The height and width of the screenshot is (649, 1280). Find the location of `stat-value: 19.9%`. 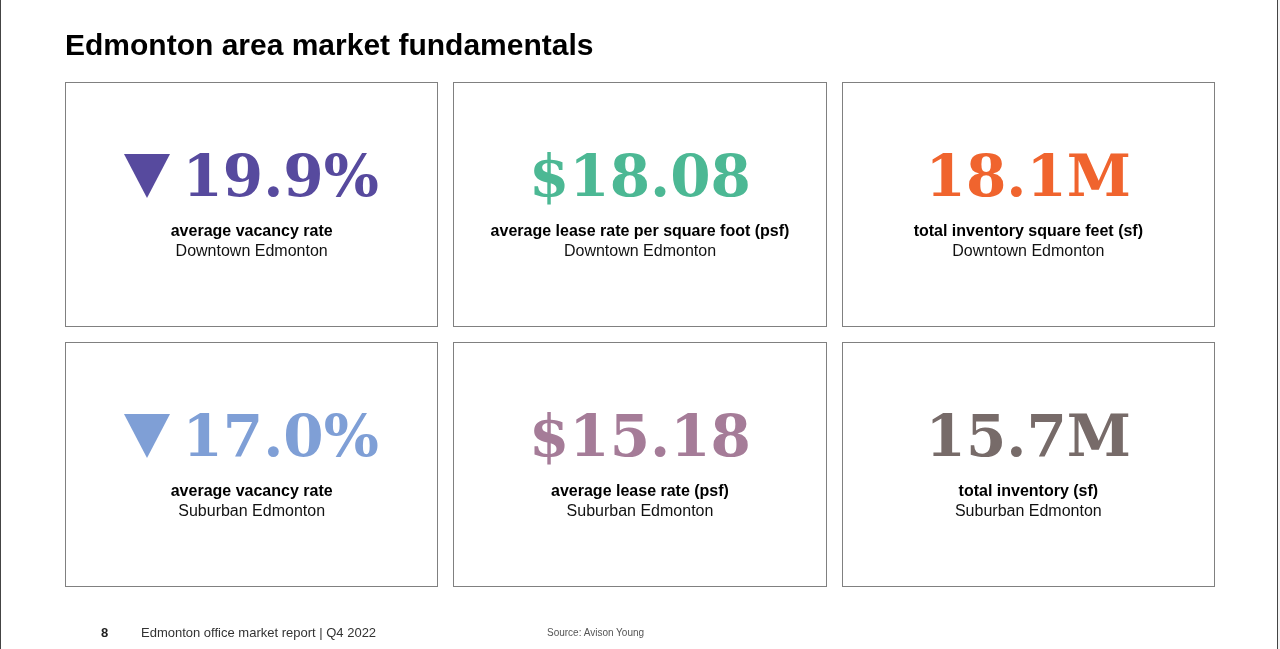

stat-value: 19.9% is located at coordinates (280, 176).